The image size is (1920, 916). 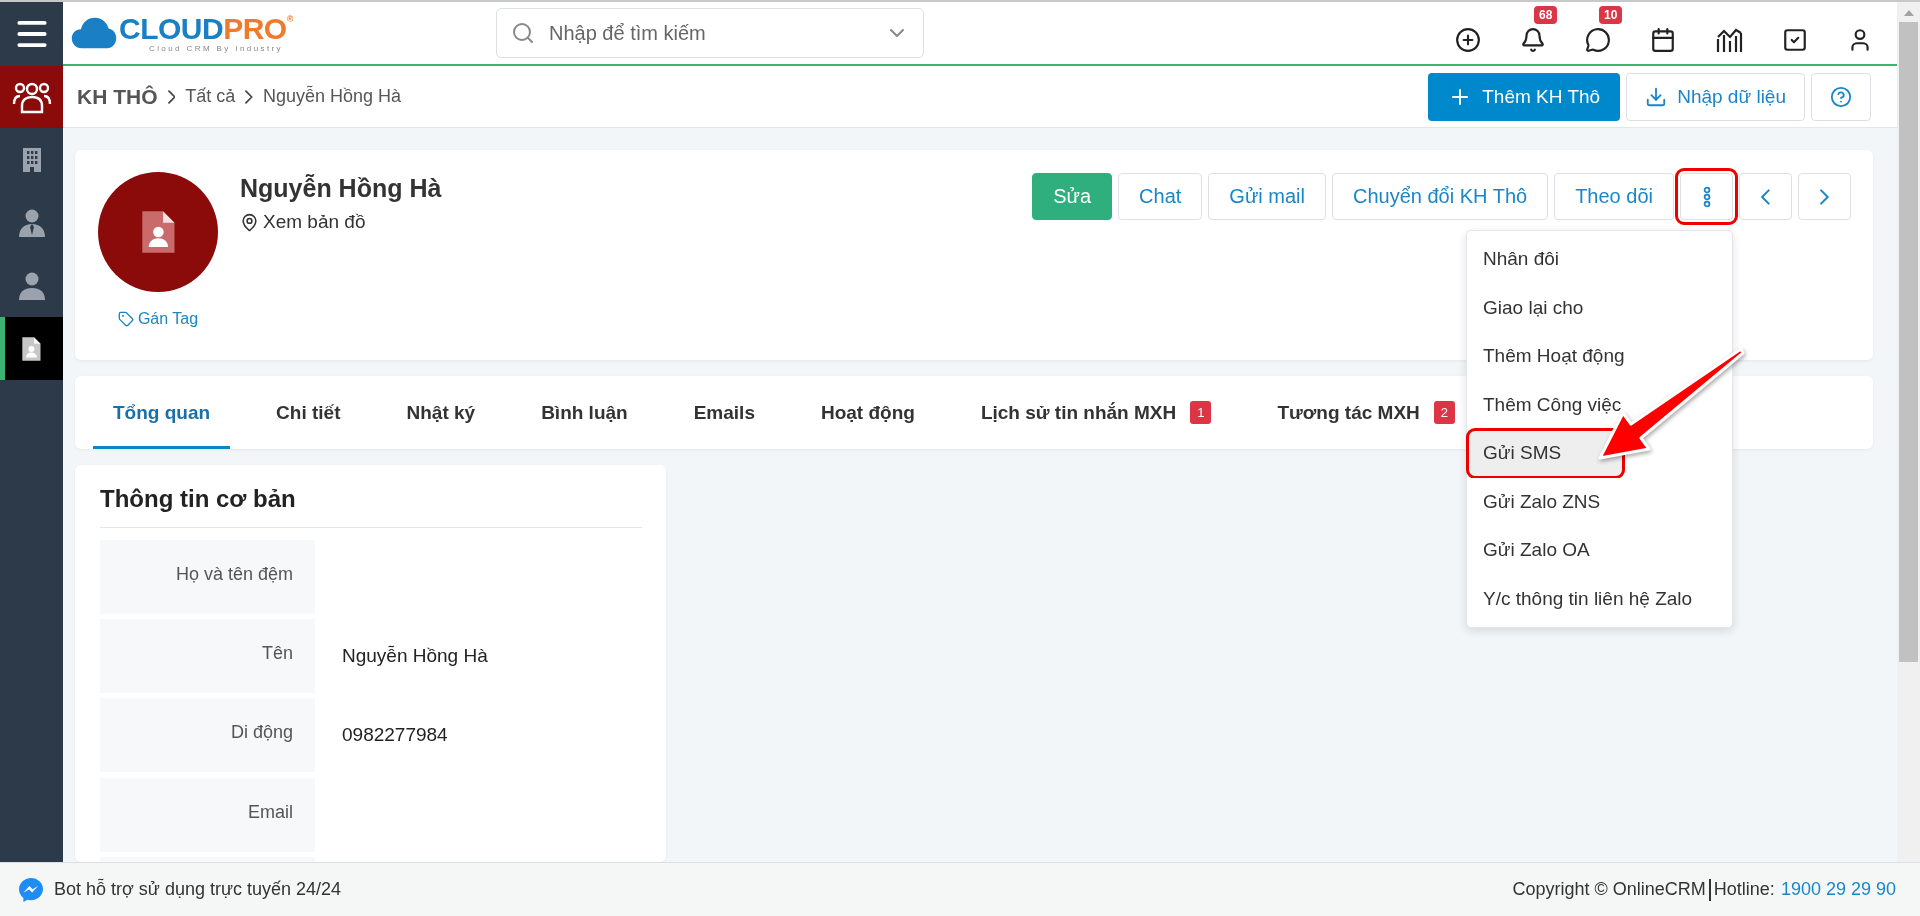 I want to click on download-icon, so click(x=1656, y=96).